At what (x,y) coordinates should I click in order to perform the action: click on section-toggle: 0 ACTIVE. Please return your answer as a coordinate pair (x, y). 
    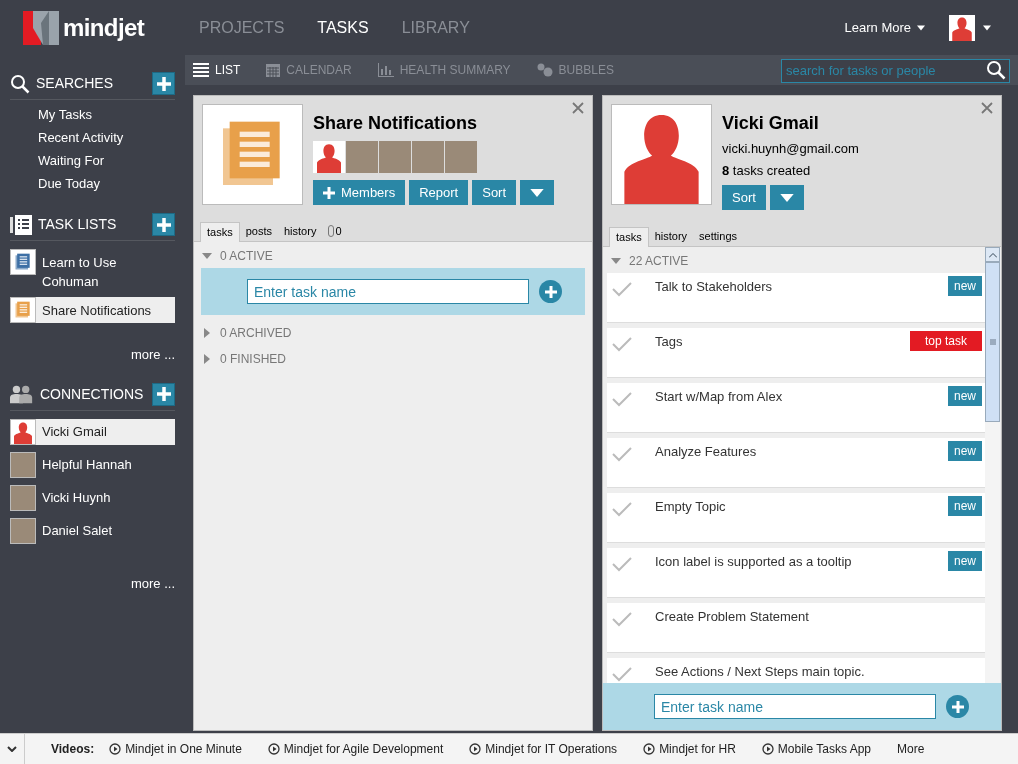
    Looking at the image, I should click on (393, 256).